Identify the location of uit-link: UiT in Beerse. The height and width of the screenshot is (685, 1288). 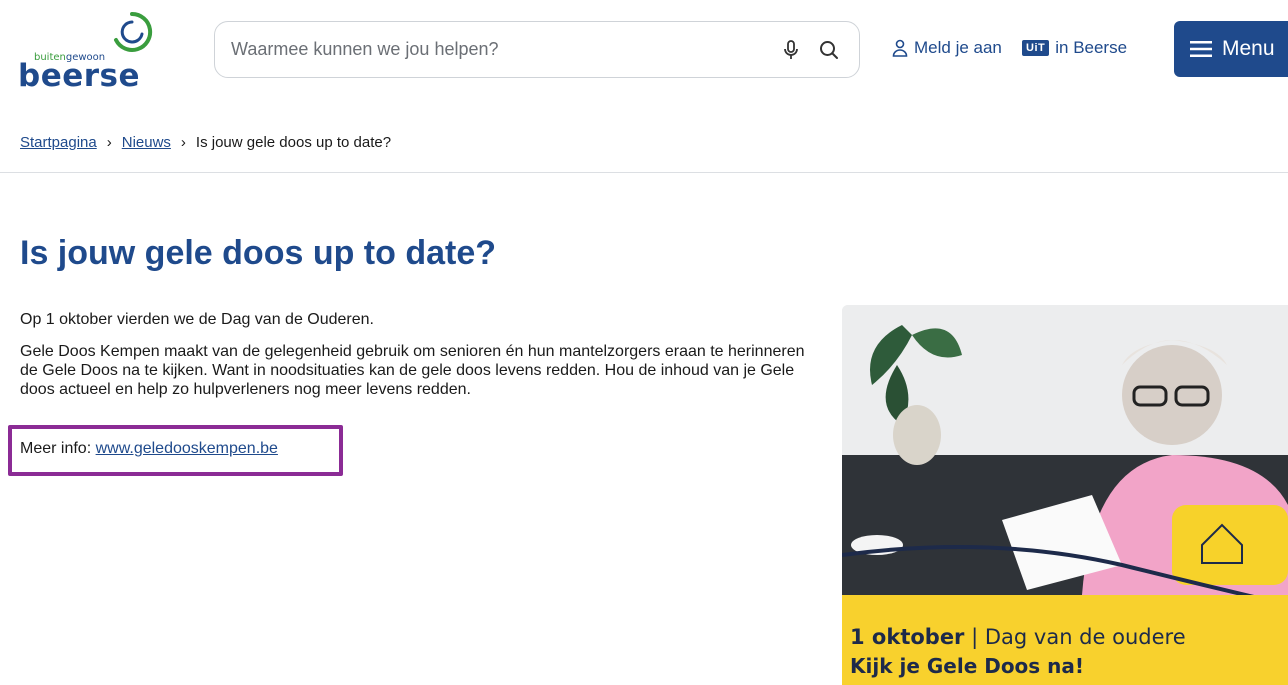
(1074, 48).